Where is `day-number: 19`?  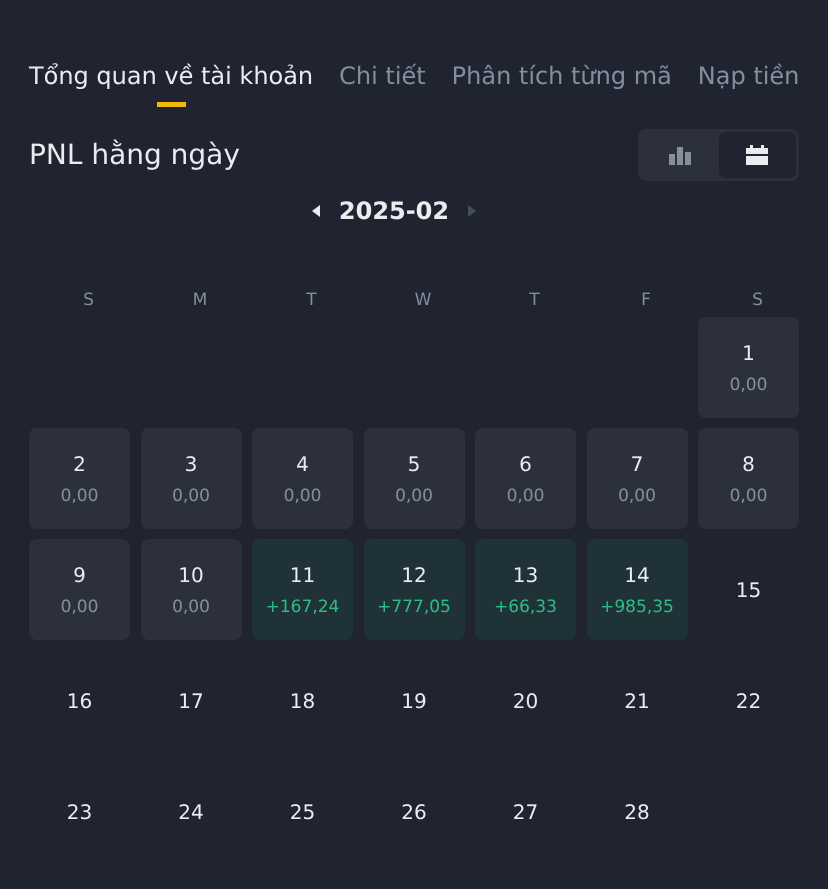 day-number: 19 is located at coordinates (414, 700).